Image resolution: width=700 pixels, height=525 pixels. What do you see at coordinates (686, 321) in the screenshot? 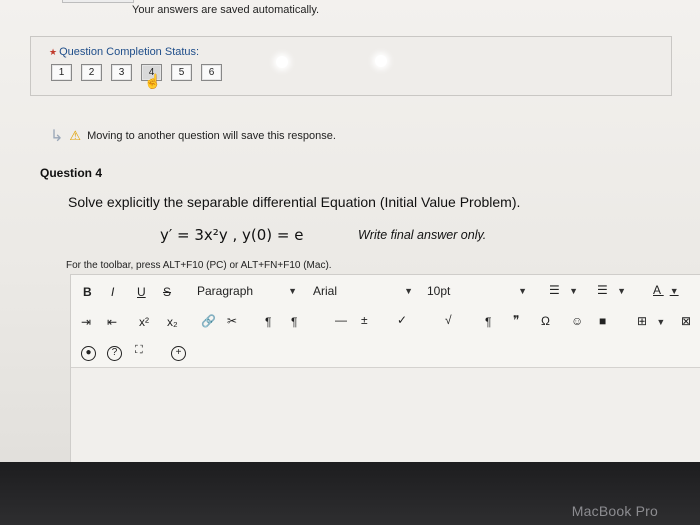
I see `close-icon: ⊠` at bounding box center [686, 321].